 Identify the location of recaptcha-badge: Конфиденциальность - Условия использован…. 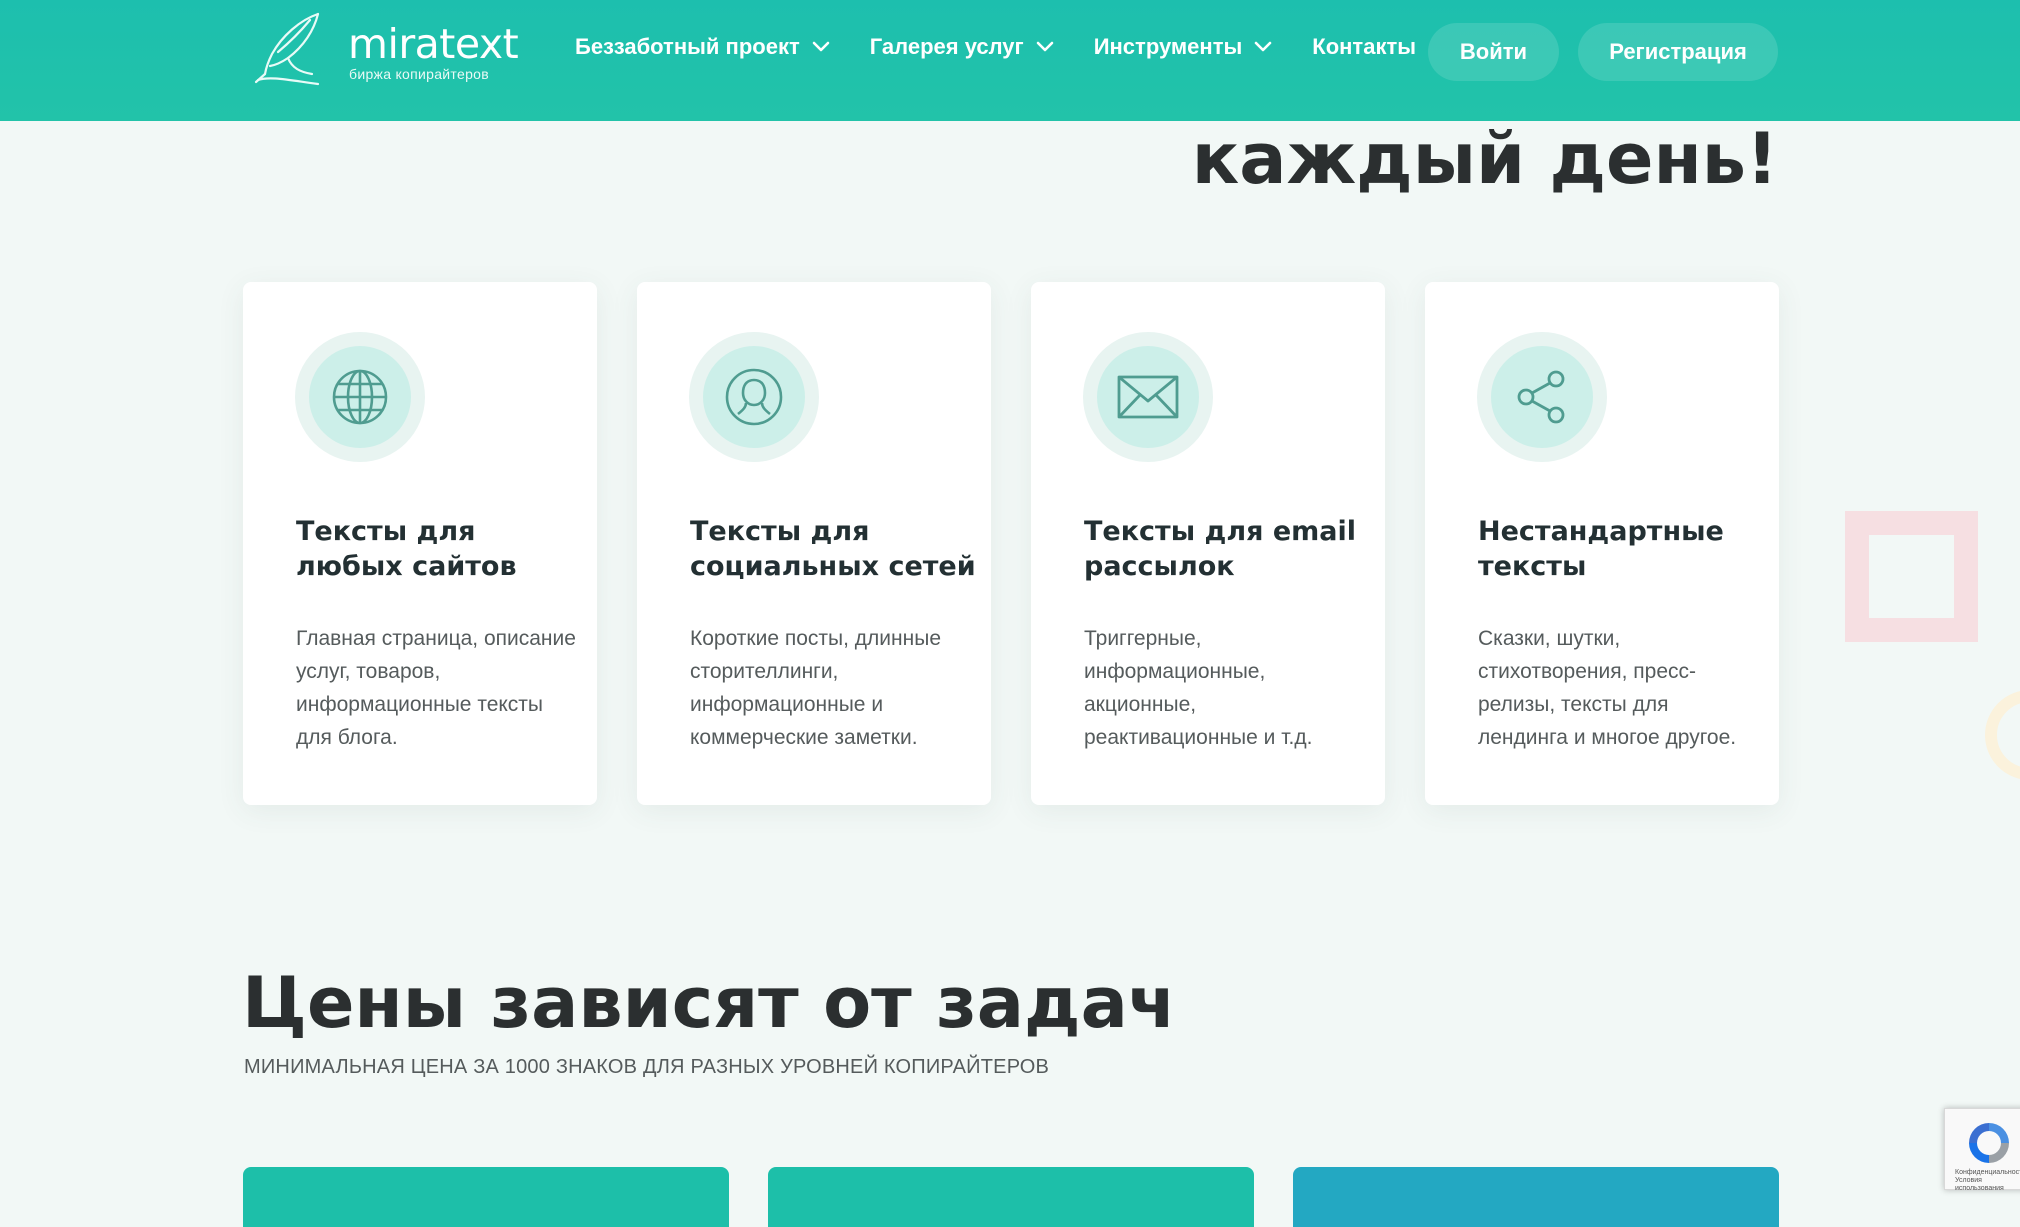
(1982, 1150).